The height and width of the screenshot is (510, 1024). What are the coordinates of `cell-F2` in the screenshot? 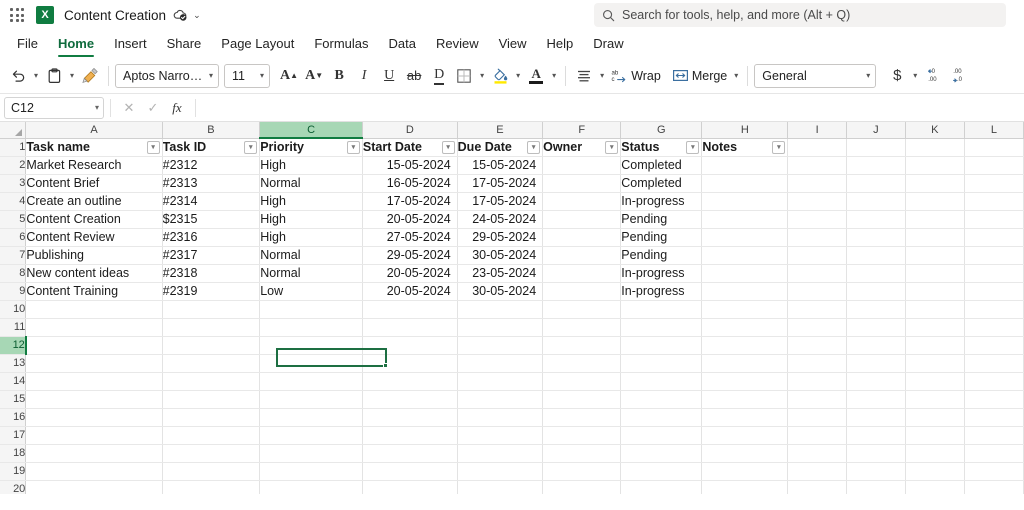 It's located at (582, 165).